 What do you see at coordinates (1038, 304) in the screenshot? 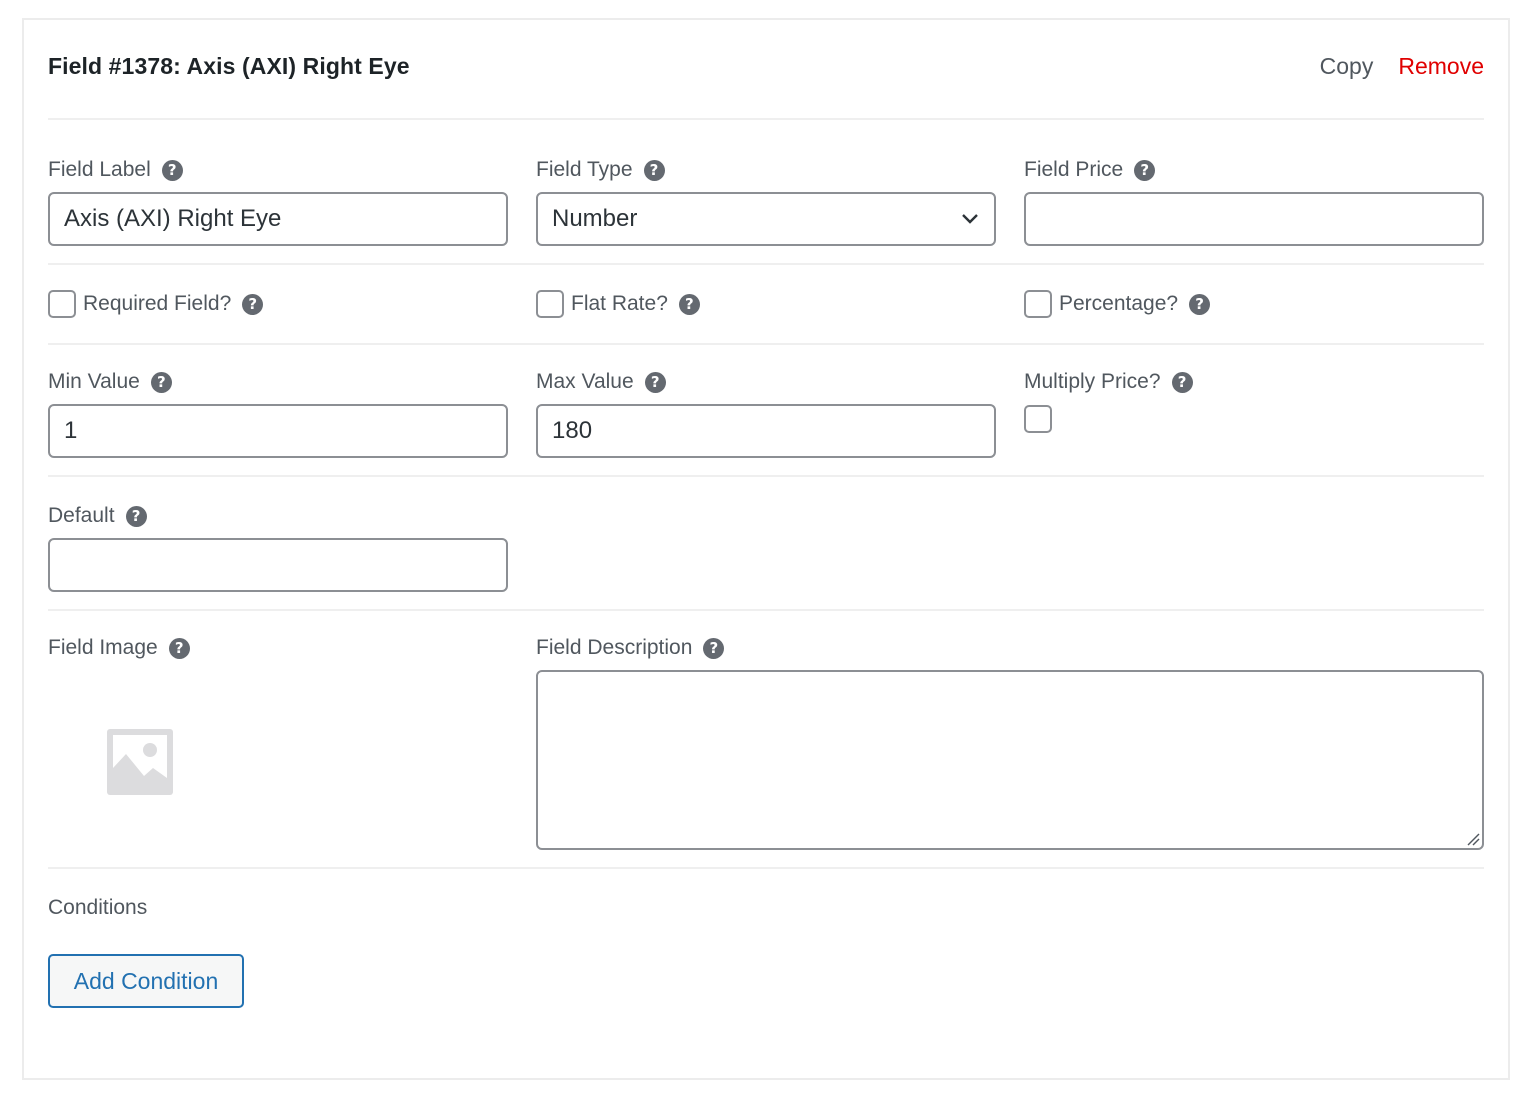
I see `percentage-checkbox` at bounding box center [1038, 304].